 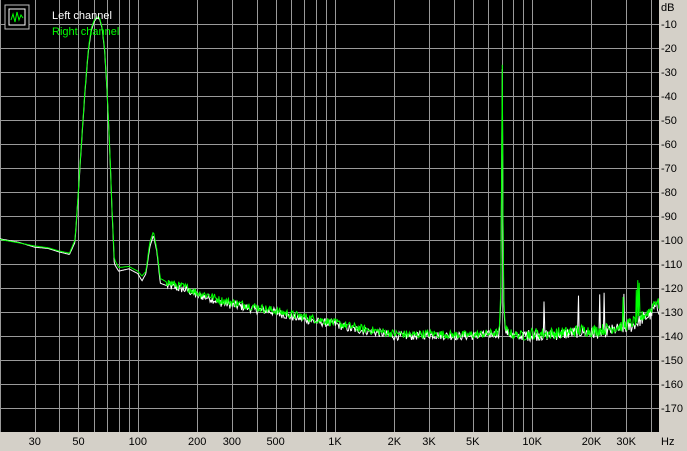 I want to click on y-tick-label: -10, so click(x=669, y=25).